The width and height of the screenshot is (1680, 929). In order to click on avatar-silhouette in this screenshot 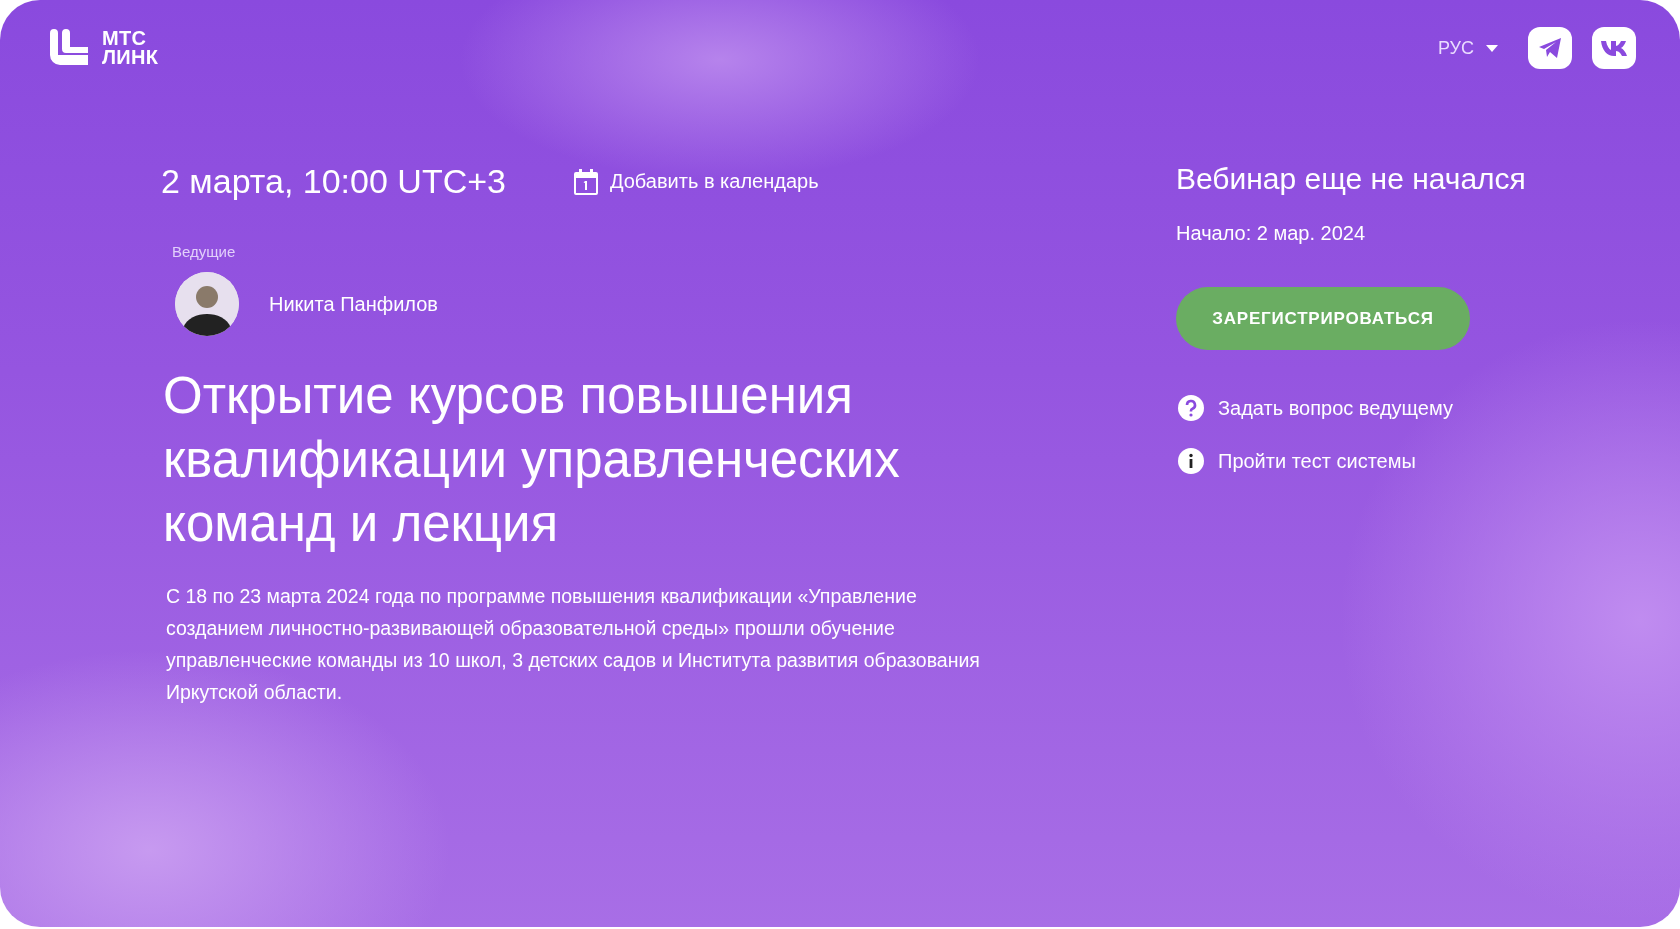, I will do `click(207, 304)`.